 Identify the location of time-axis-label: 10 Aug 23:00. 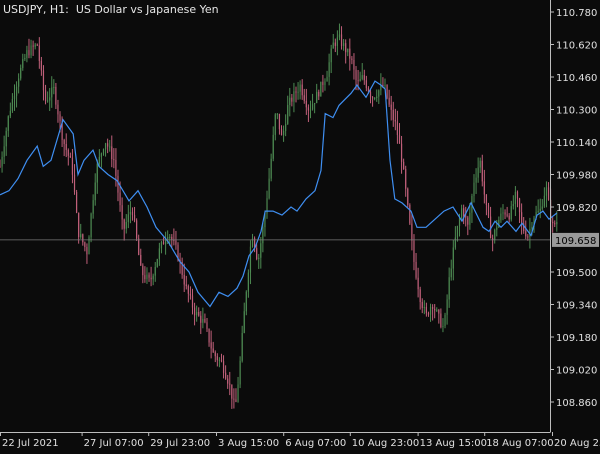
(385, 443).